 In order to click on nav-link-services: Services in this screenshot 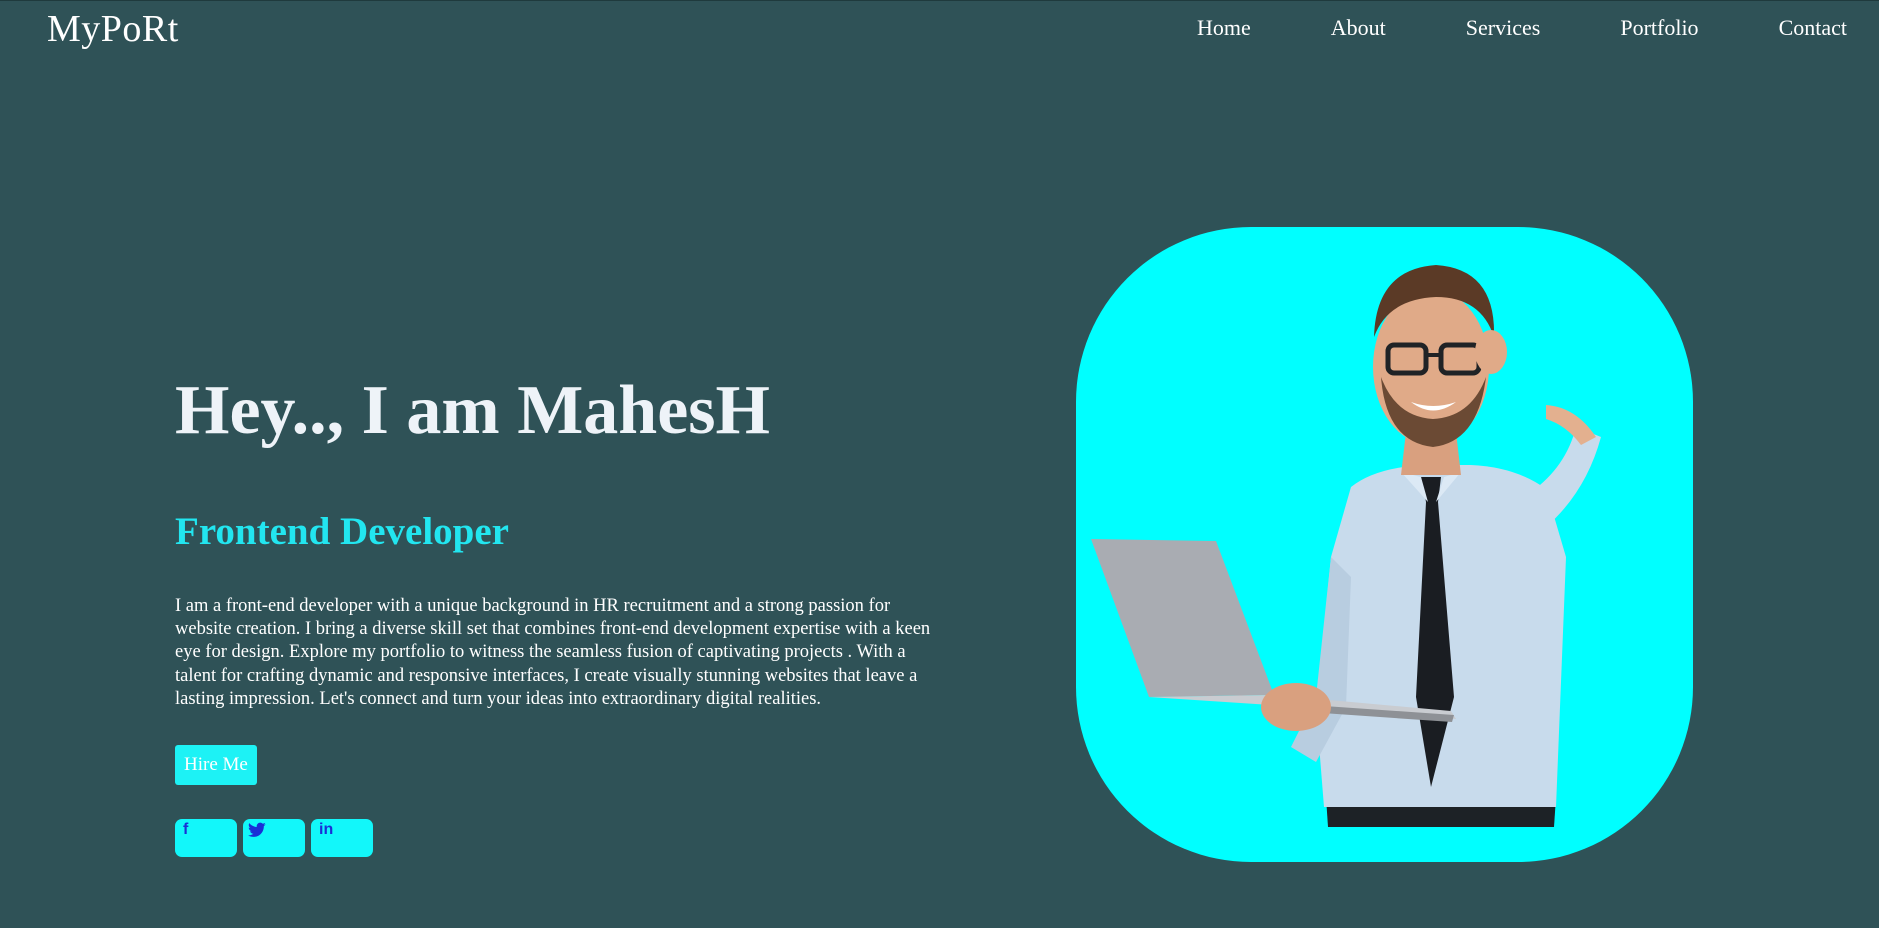, I will do `click(1503, 28)`.